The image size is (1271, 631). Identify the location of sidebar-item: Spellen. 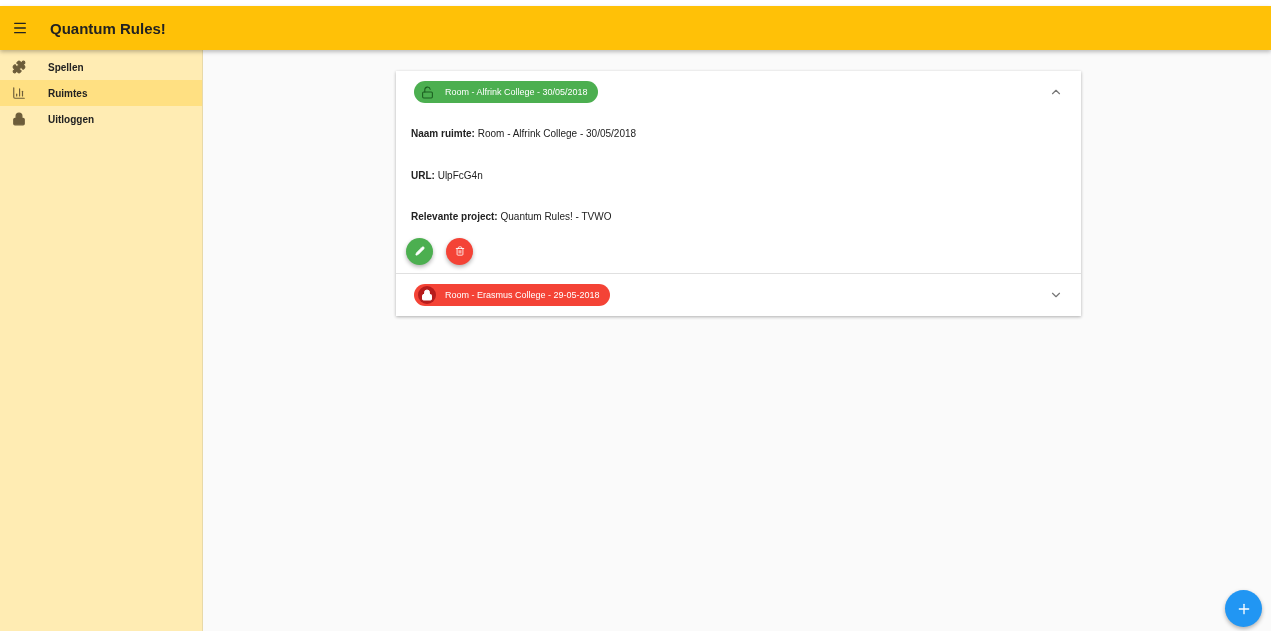
(101, 67).